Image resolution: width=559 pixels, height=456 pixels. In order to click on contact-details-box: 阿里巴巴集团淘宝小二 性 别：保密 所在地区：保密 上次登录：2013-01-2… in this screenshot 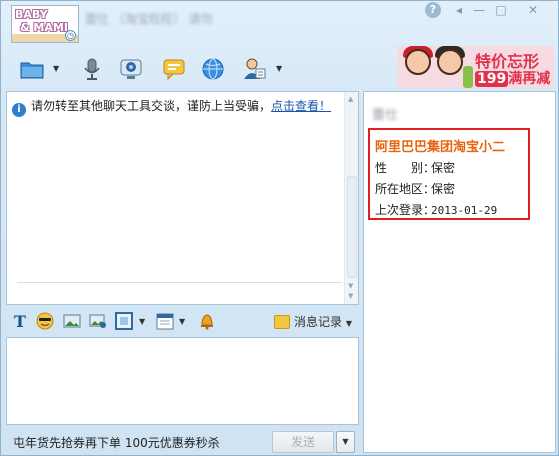, I will do `click(449, 174)`.